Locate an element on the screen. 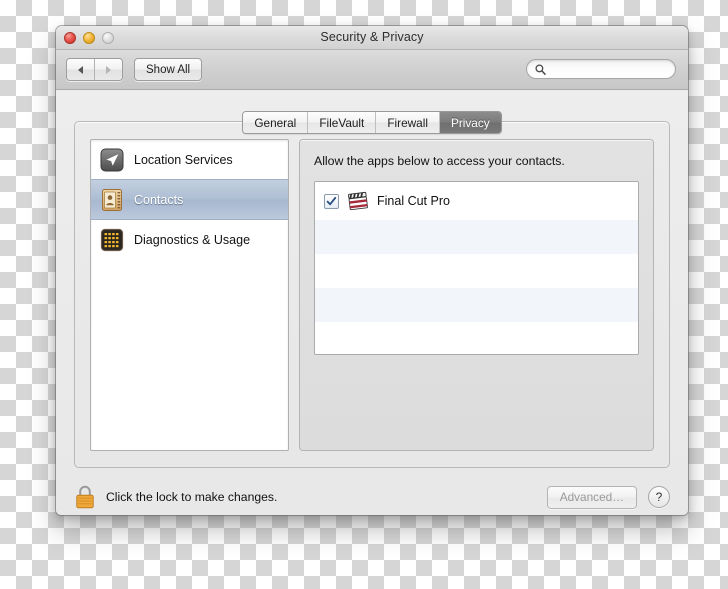 Image resolution: width=728 pixels, height=589 pixels. sidebar-item-contacts-label: Contacts is located at coordinates (159, 199).